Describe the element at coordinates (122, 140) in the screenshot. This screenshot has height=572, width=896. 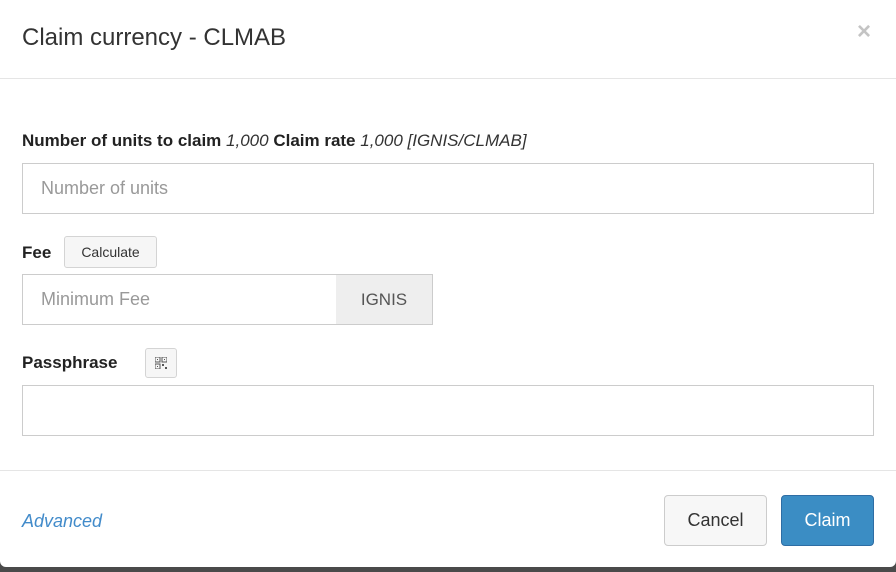
I see `units-label: Number of units to claim` at that location.